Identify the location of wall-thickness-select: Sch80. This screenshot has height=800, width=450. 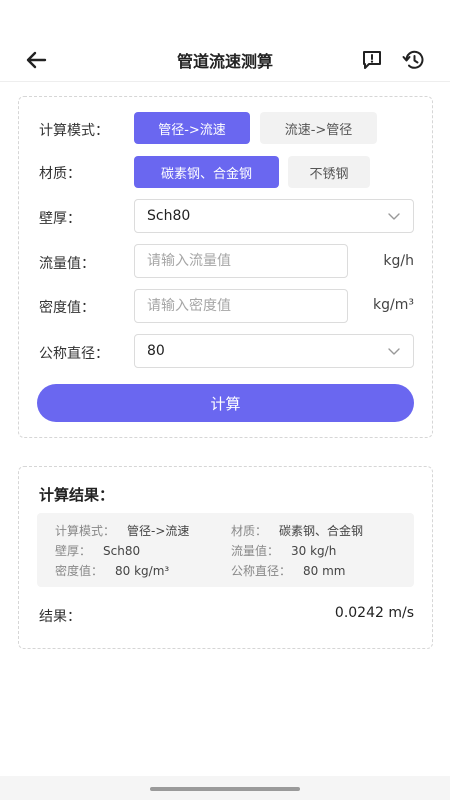
(274, 216).